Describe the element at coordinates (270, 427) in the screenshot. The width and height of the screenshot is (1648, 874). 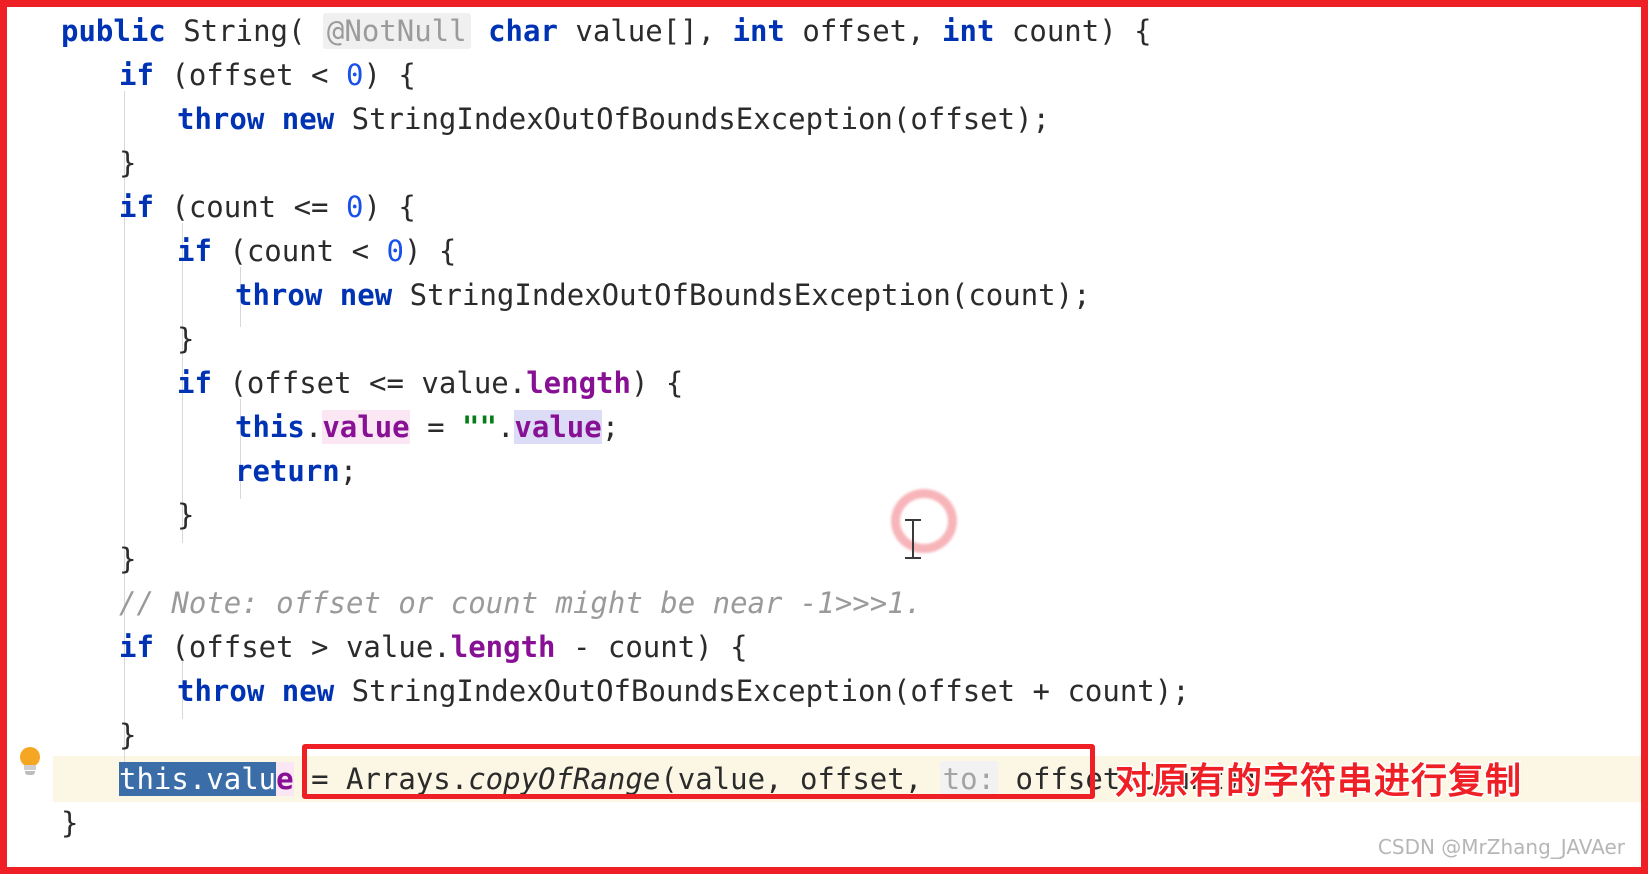
I see `code-token: this` at that location.